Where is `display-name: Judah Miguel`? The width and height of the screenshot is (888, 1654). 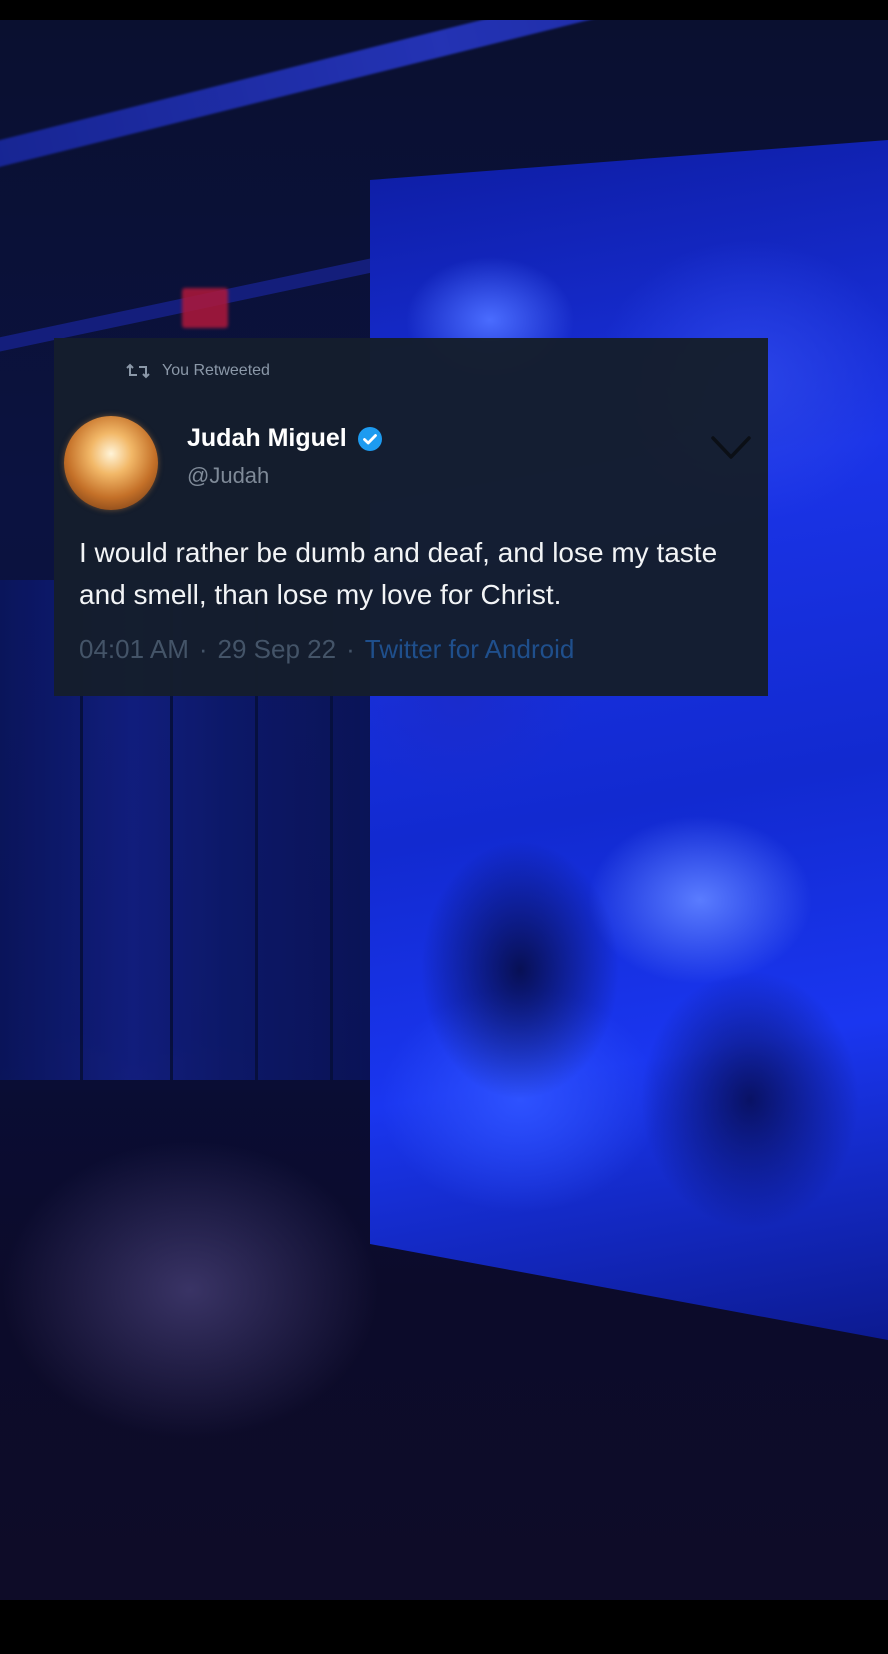 display-name: Judah Miguel is located at coordinates (267, 438).